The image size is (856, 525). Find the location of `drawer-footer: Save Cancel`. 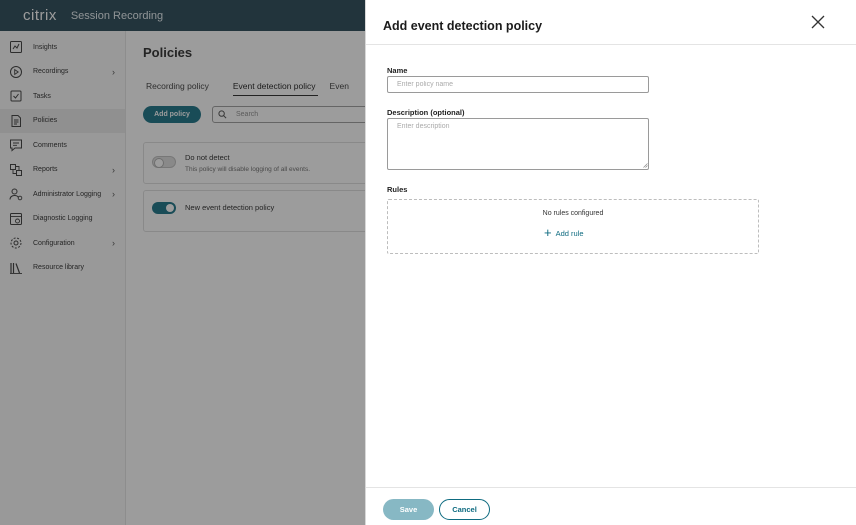

drawer-footer: Save Cancel is located at coordinates (611, 506).